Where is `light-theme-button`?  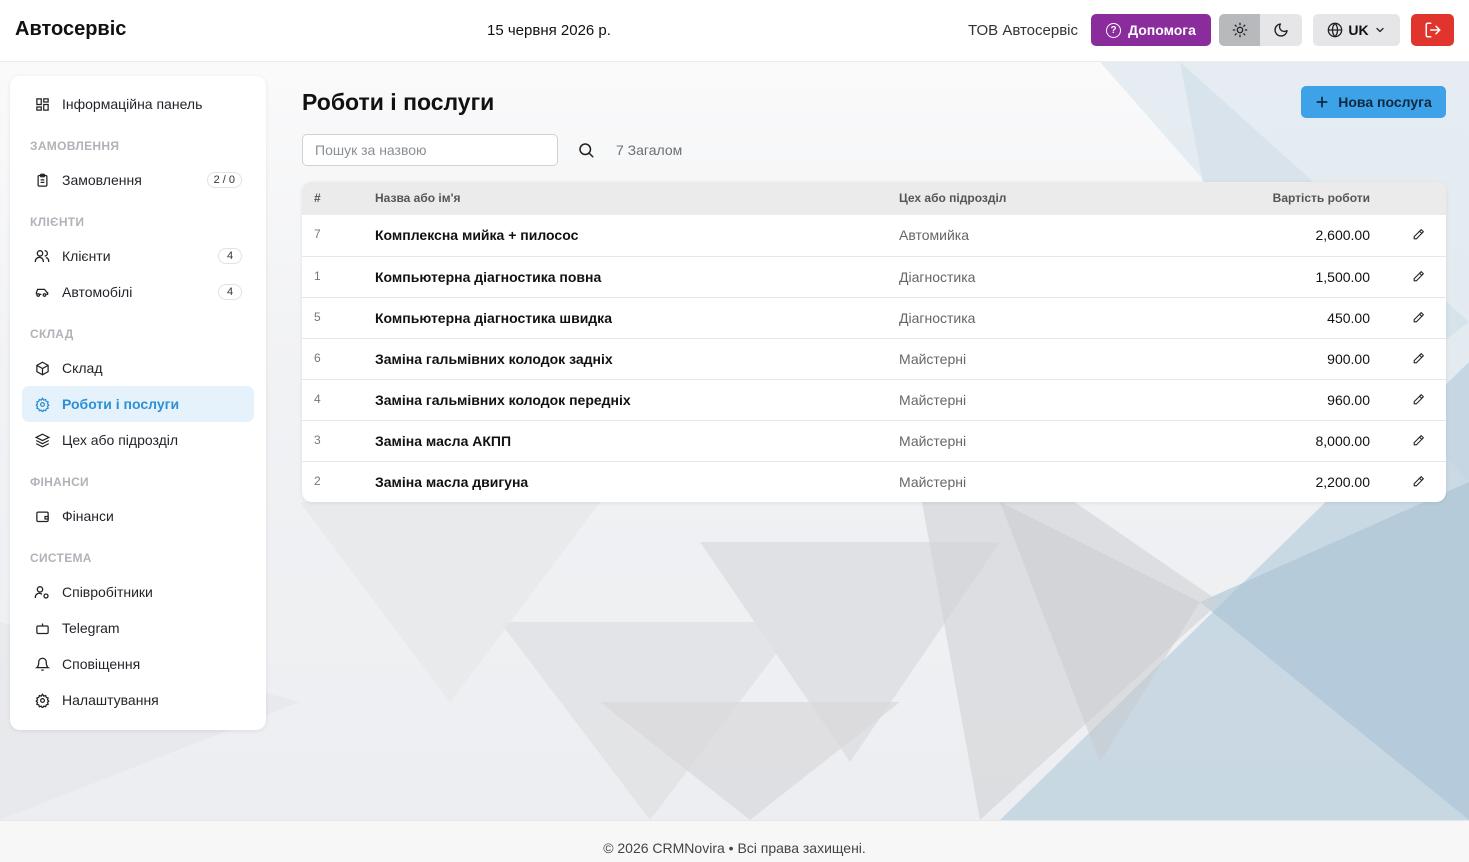 light-theme-button is located at coordinates (1239, 30).